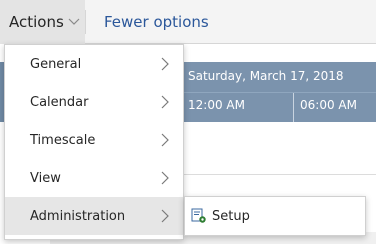 Image resolution: width=376 pixels, height=244 pixels. Describe the element at coordinates (94, 102) in the screenshot. I see `menu-item-calendar: Calendar` at that location.